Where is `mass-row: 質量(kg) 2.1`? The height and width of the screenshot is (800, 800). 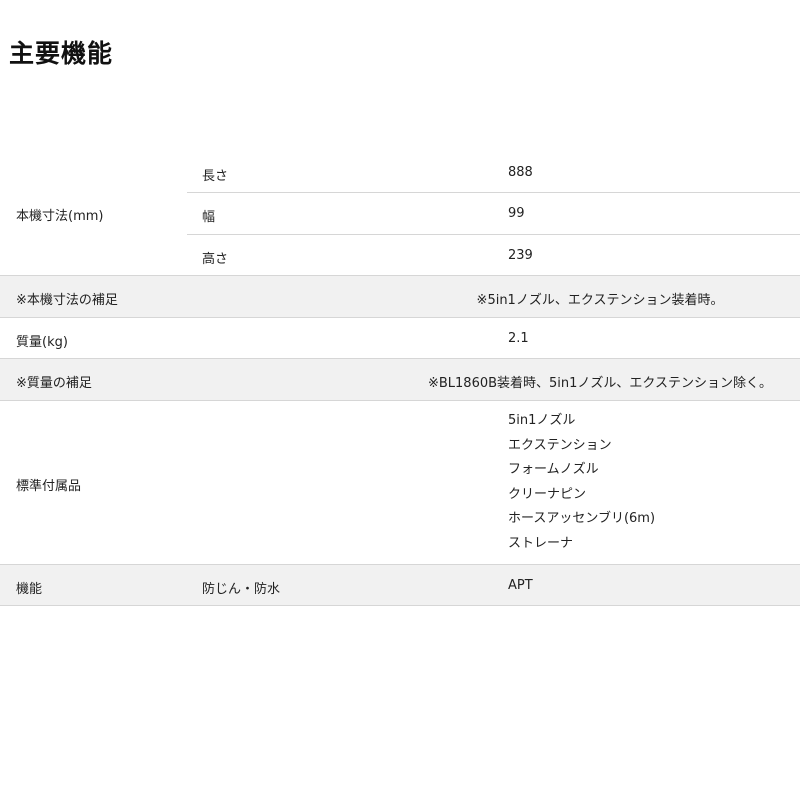
mass-row: 質量(kg) 2.1 is located at coordinates (400, 338).